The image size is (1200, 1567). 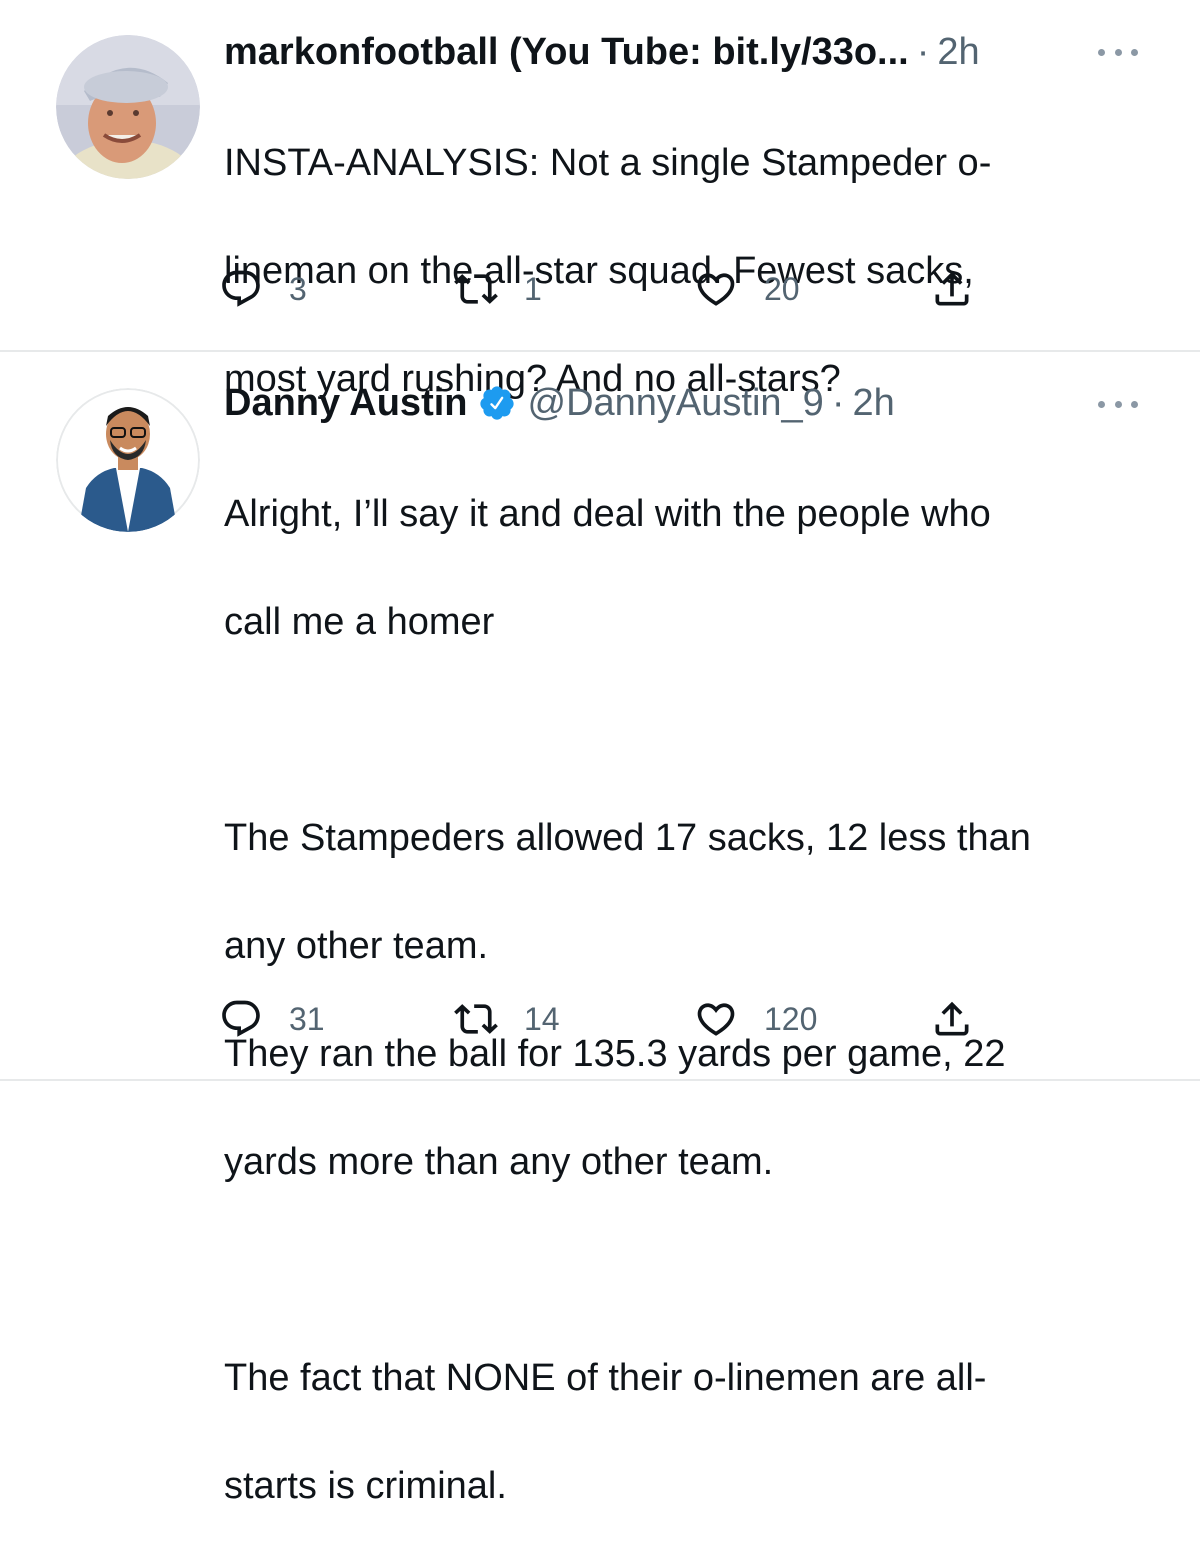 I want to click on action-bar: 3 1 20, so click(x=600, y=289).